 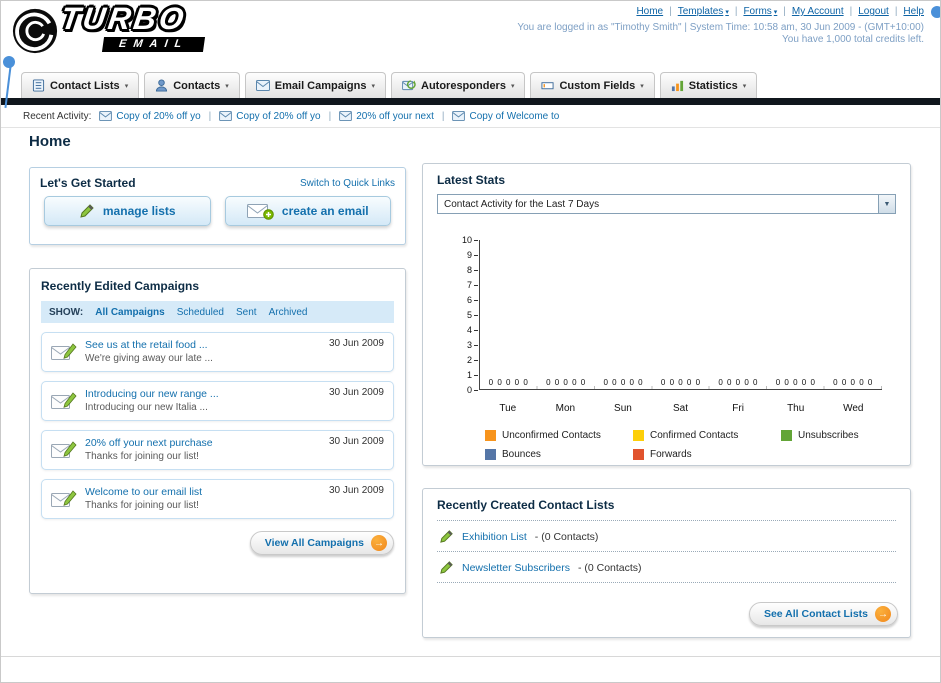 What do you see at coordinates (108, 28) in the screenshot?
I see `app-logo: TURBO EMAIL` at bounding box center [108, 28].